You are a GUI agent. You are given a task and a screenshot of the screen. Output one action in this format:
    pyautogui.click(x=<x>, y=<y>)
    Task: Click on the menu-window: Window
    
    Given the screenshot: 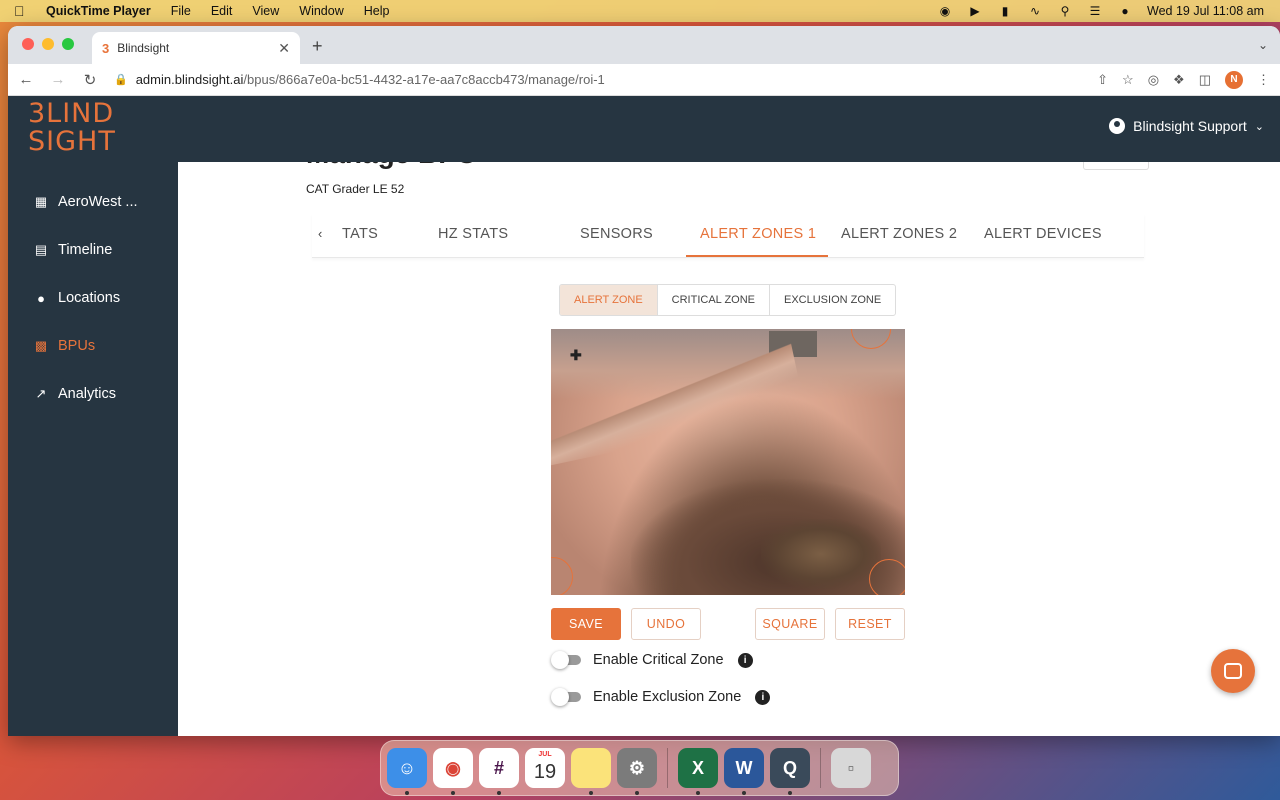 What is the action you would take?
    pyautogui.click(x=321, y=11)
    